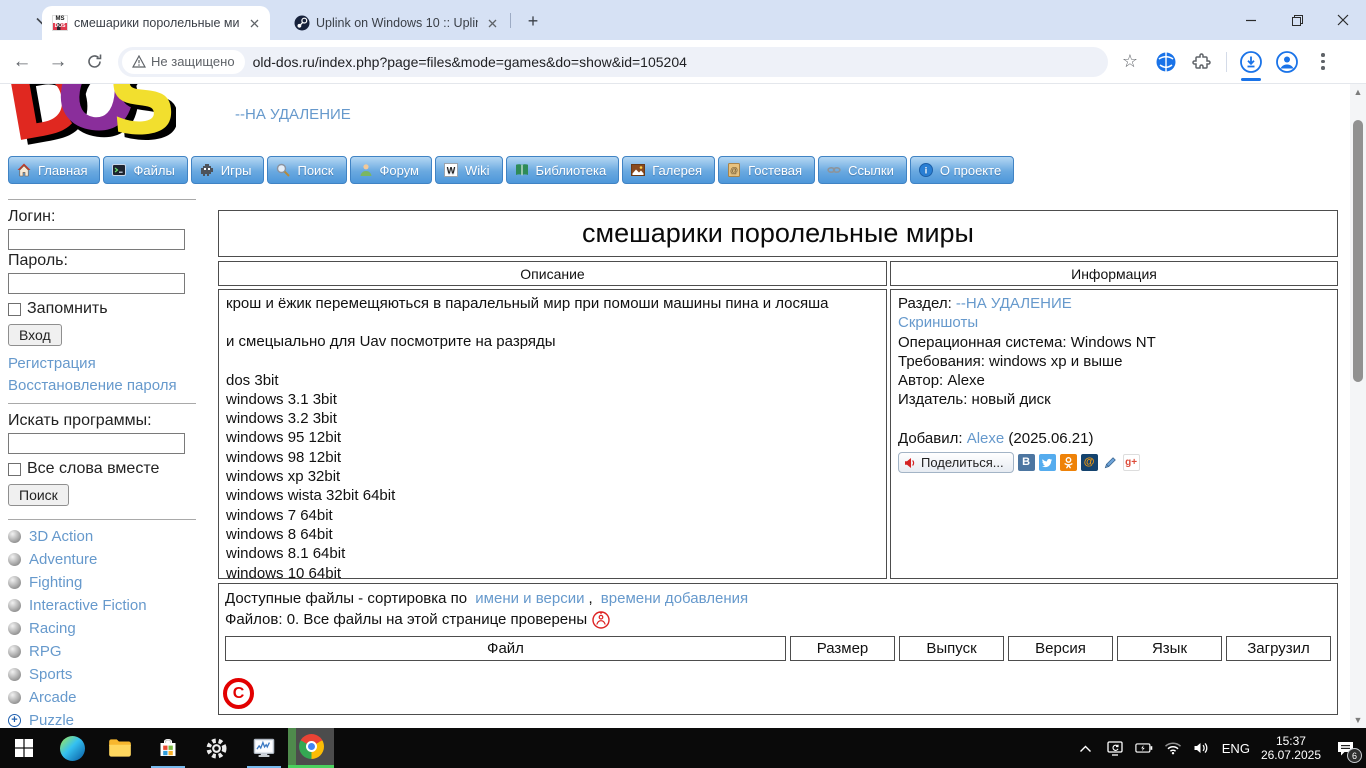  Describe the element at coordinates (938, 322) in the screenshot. I see `screenshots-link: Скриншоты` at that location.